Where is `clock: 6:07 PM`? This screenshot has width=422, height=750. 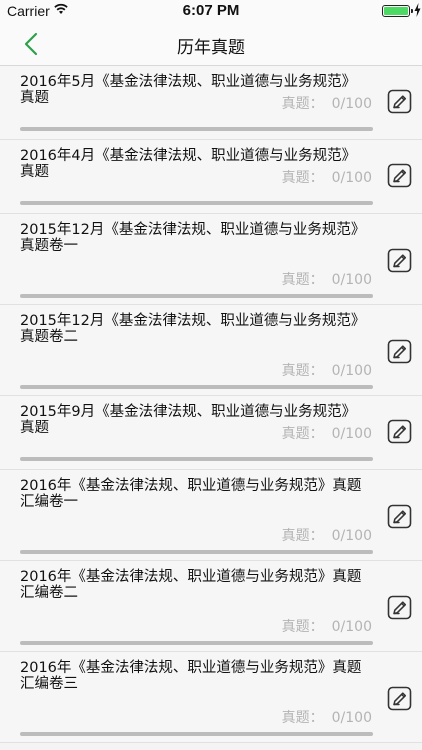
clock: 6:07 PM is located at coordinates (211, 10).